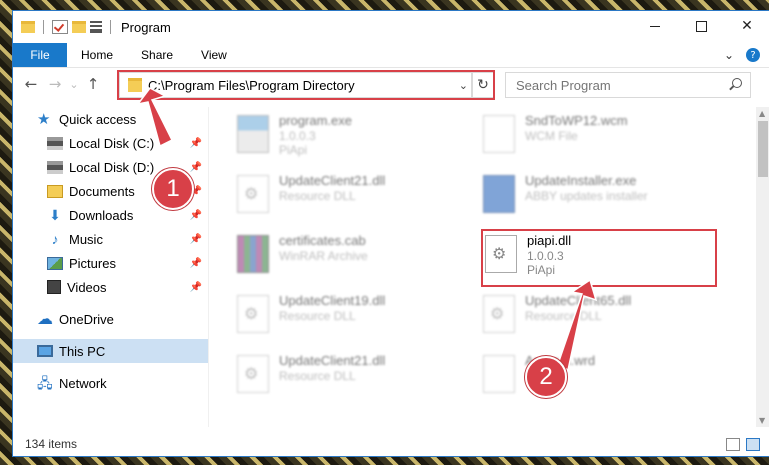 The width and height of the screenshot is (769, 465). Describe the element at coordinates (173, 189) in the screenshot. I see `step1-badge: 1` at that location.